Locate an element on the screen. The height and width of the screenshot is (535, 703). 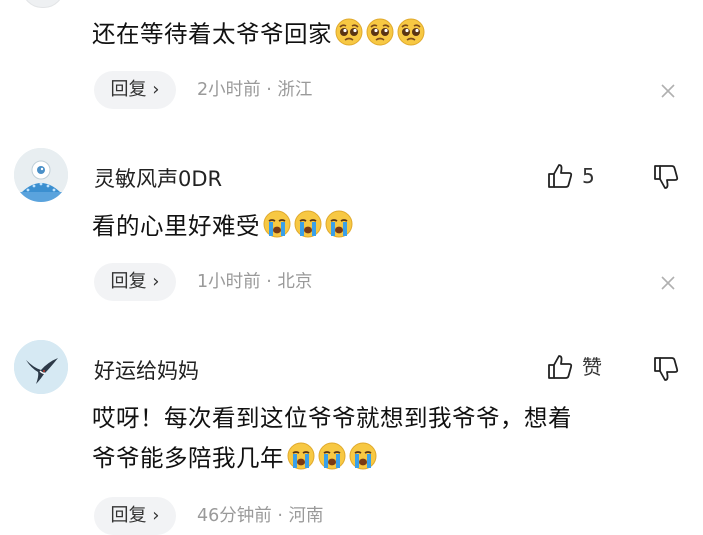
avatar-partial is located at coordinates (43, 4).